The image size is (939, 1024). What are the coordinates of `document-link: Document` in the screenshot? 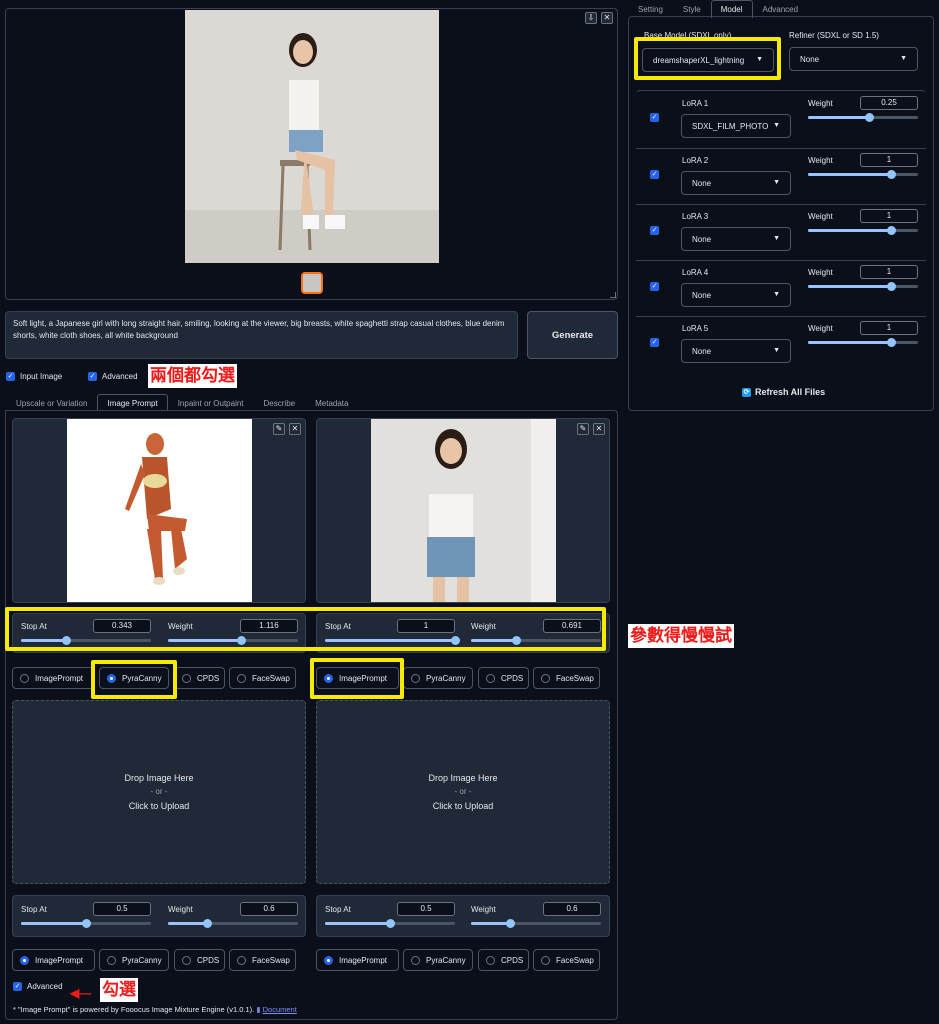 It's located at (280, 1009).